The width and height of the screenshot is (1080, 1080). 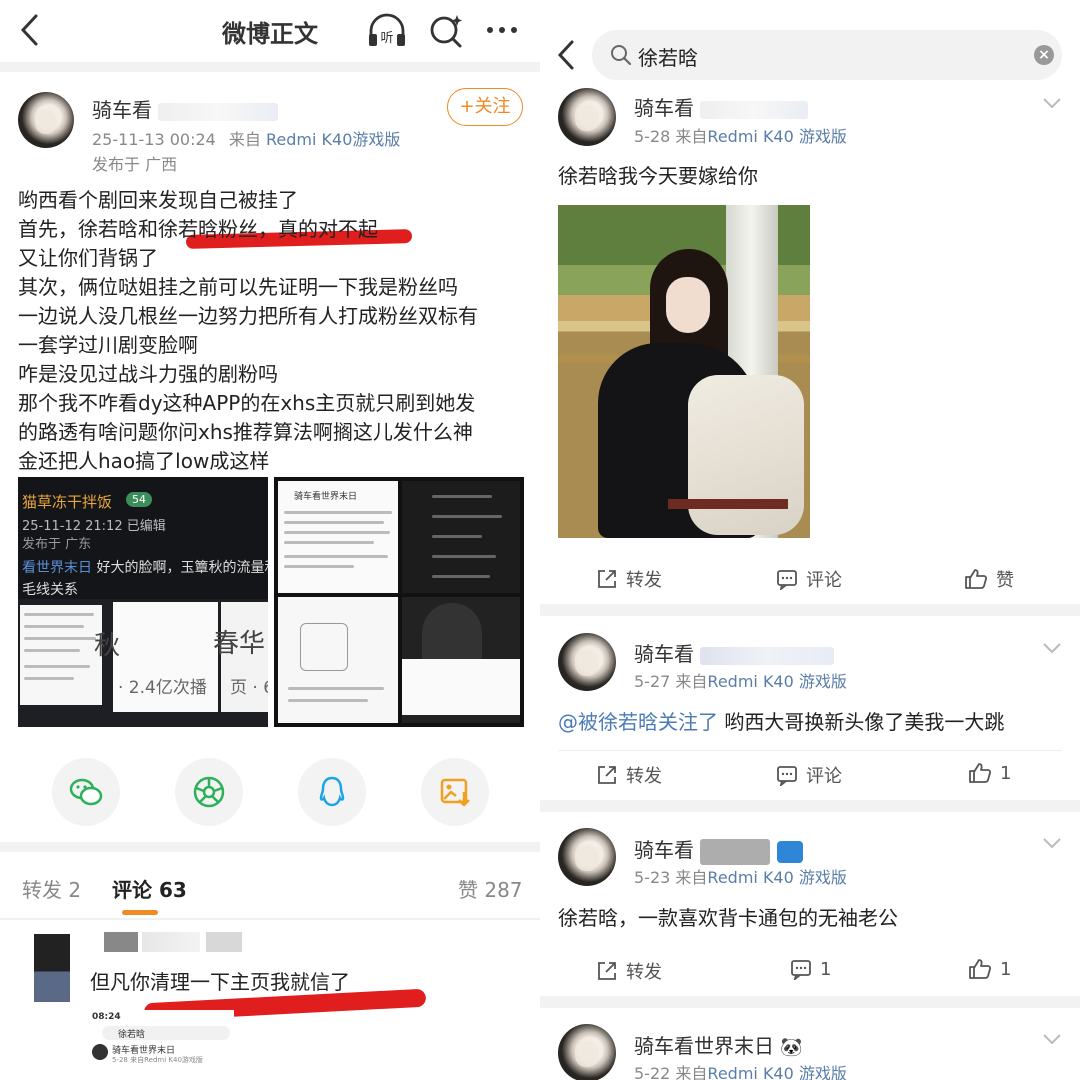 I want to click on post-meta: 5-27 来自Redmi K40 游戏版, so click(x=740, y=681).